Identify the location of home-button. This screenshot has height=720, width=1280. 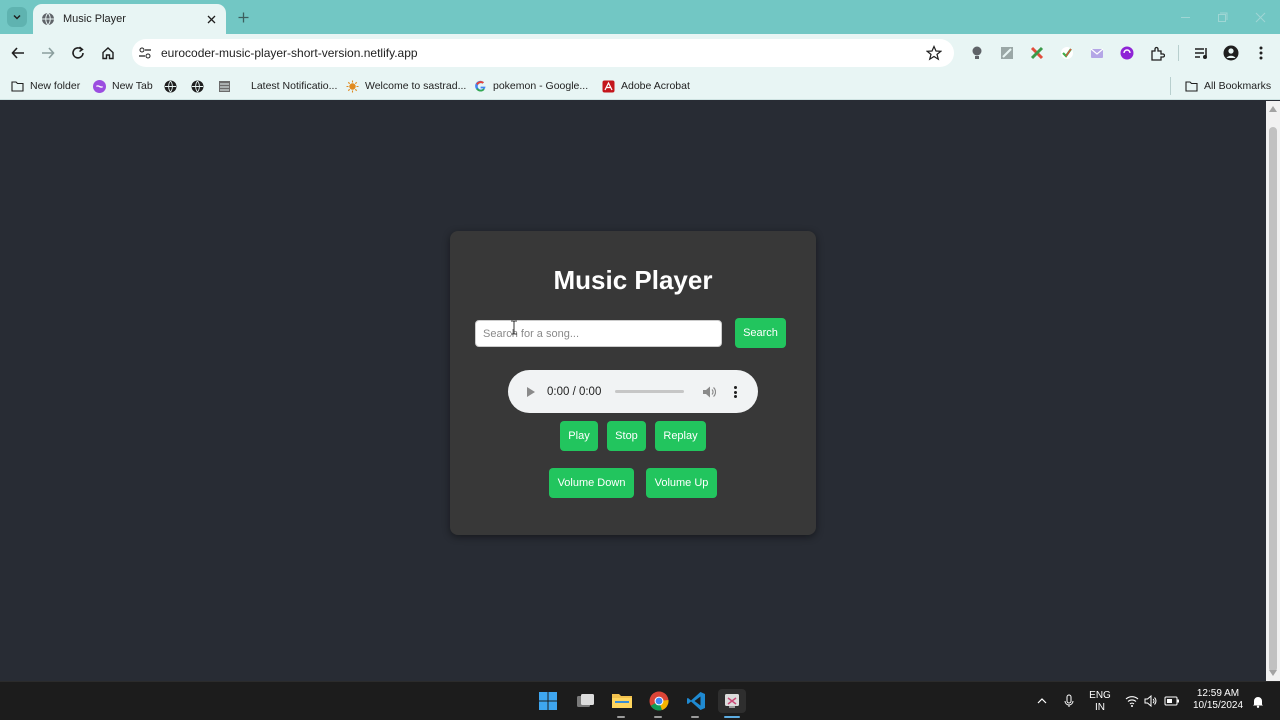
(108, 53).